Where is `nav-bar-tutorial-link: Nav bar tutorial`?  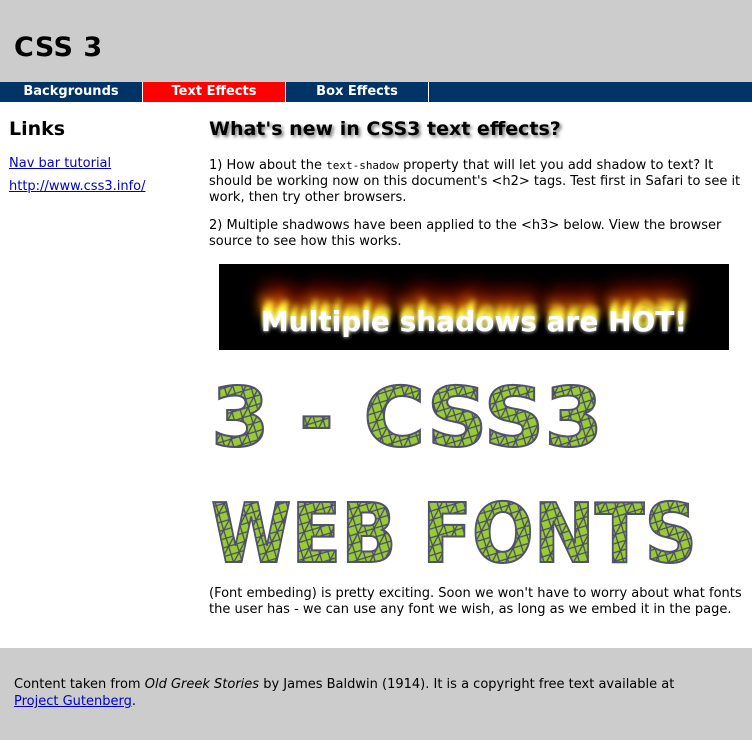 nav-bar-tutorial-link: Nav bar tutorial is located at coordinates (104, 163).